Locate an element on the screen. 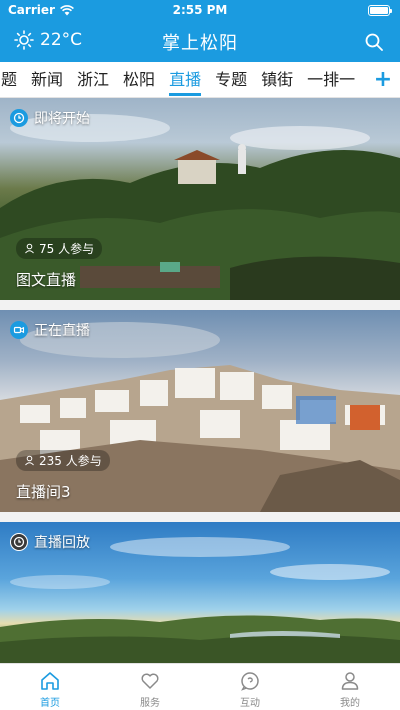  participant-count: 235 人参与 is located at coordinates (63, 460).